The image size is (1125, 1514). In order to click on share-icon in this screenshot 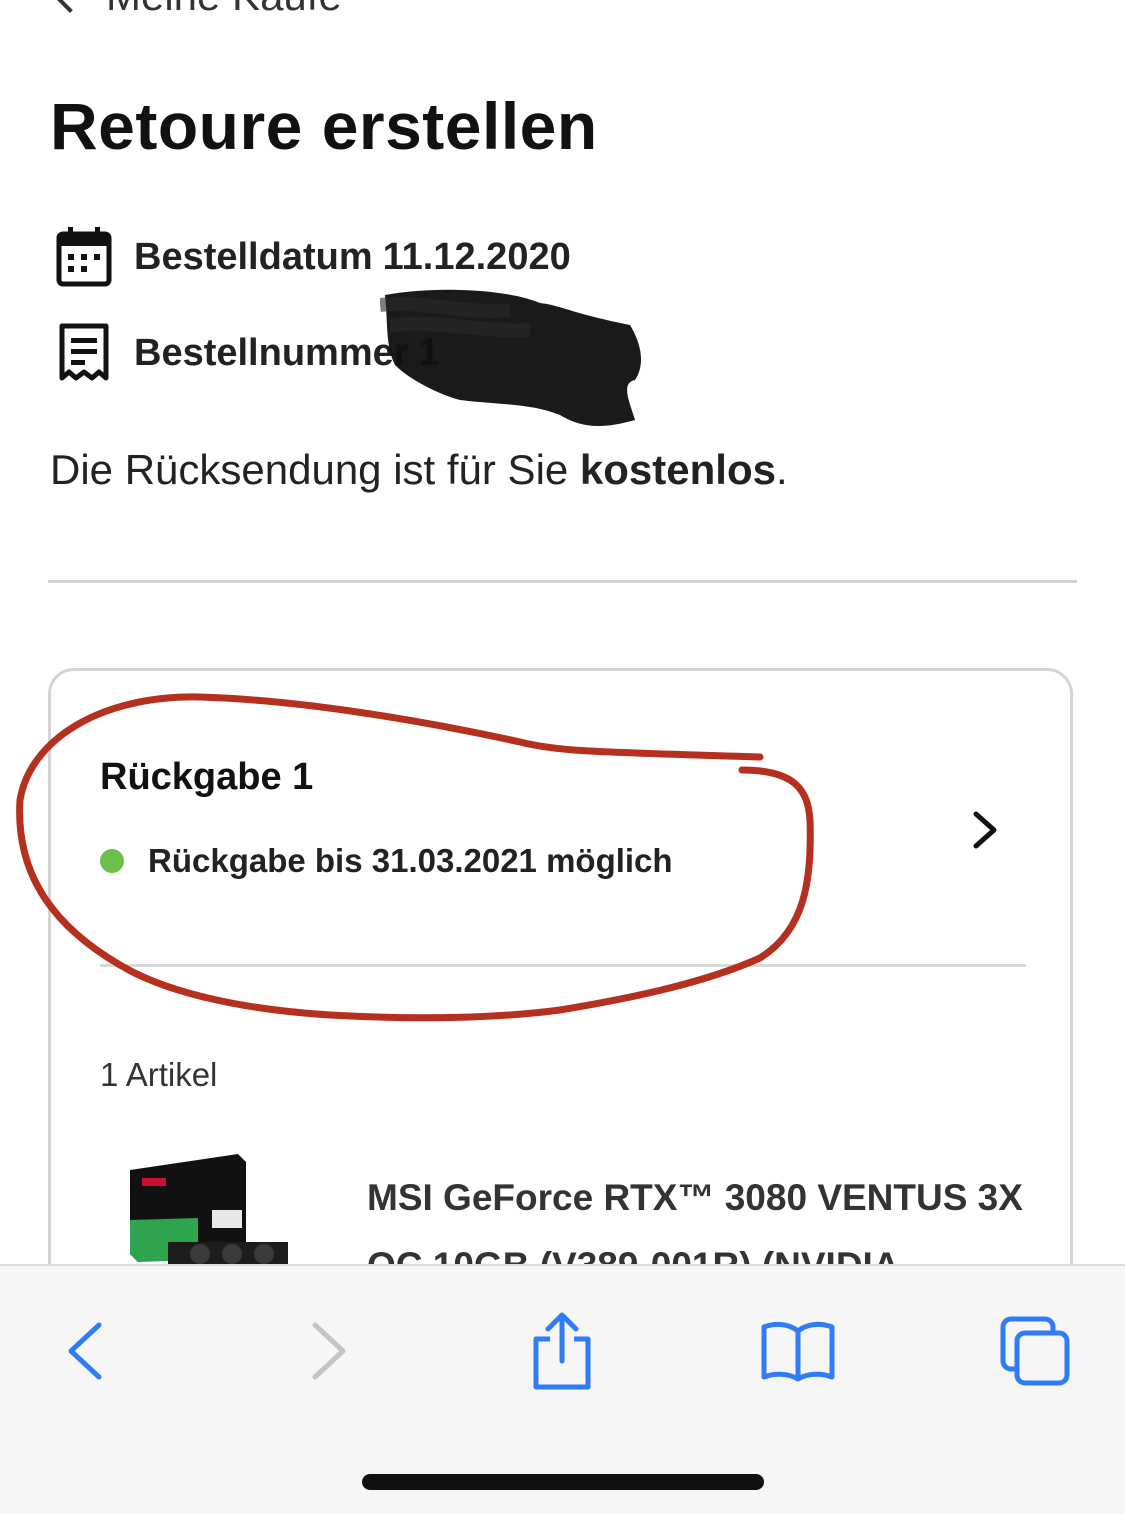, I will do `click(562, 1351)`.